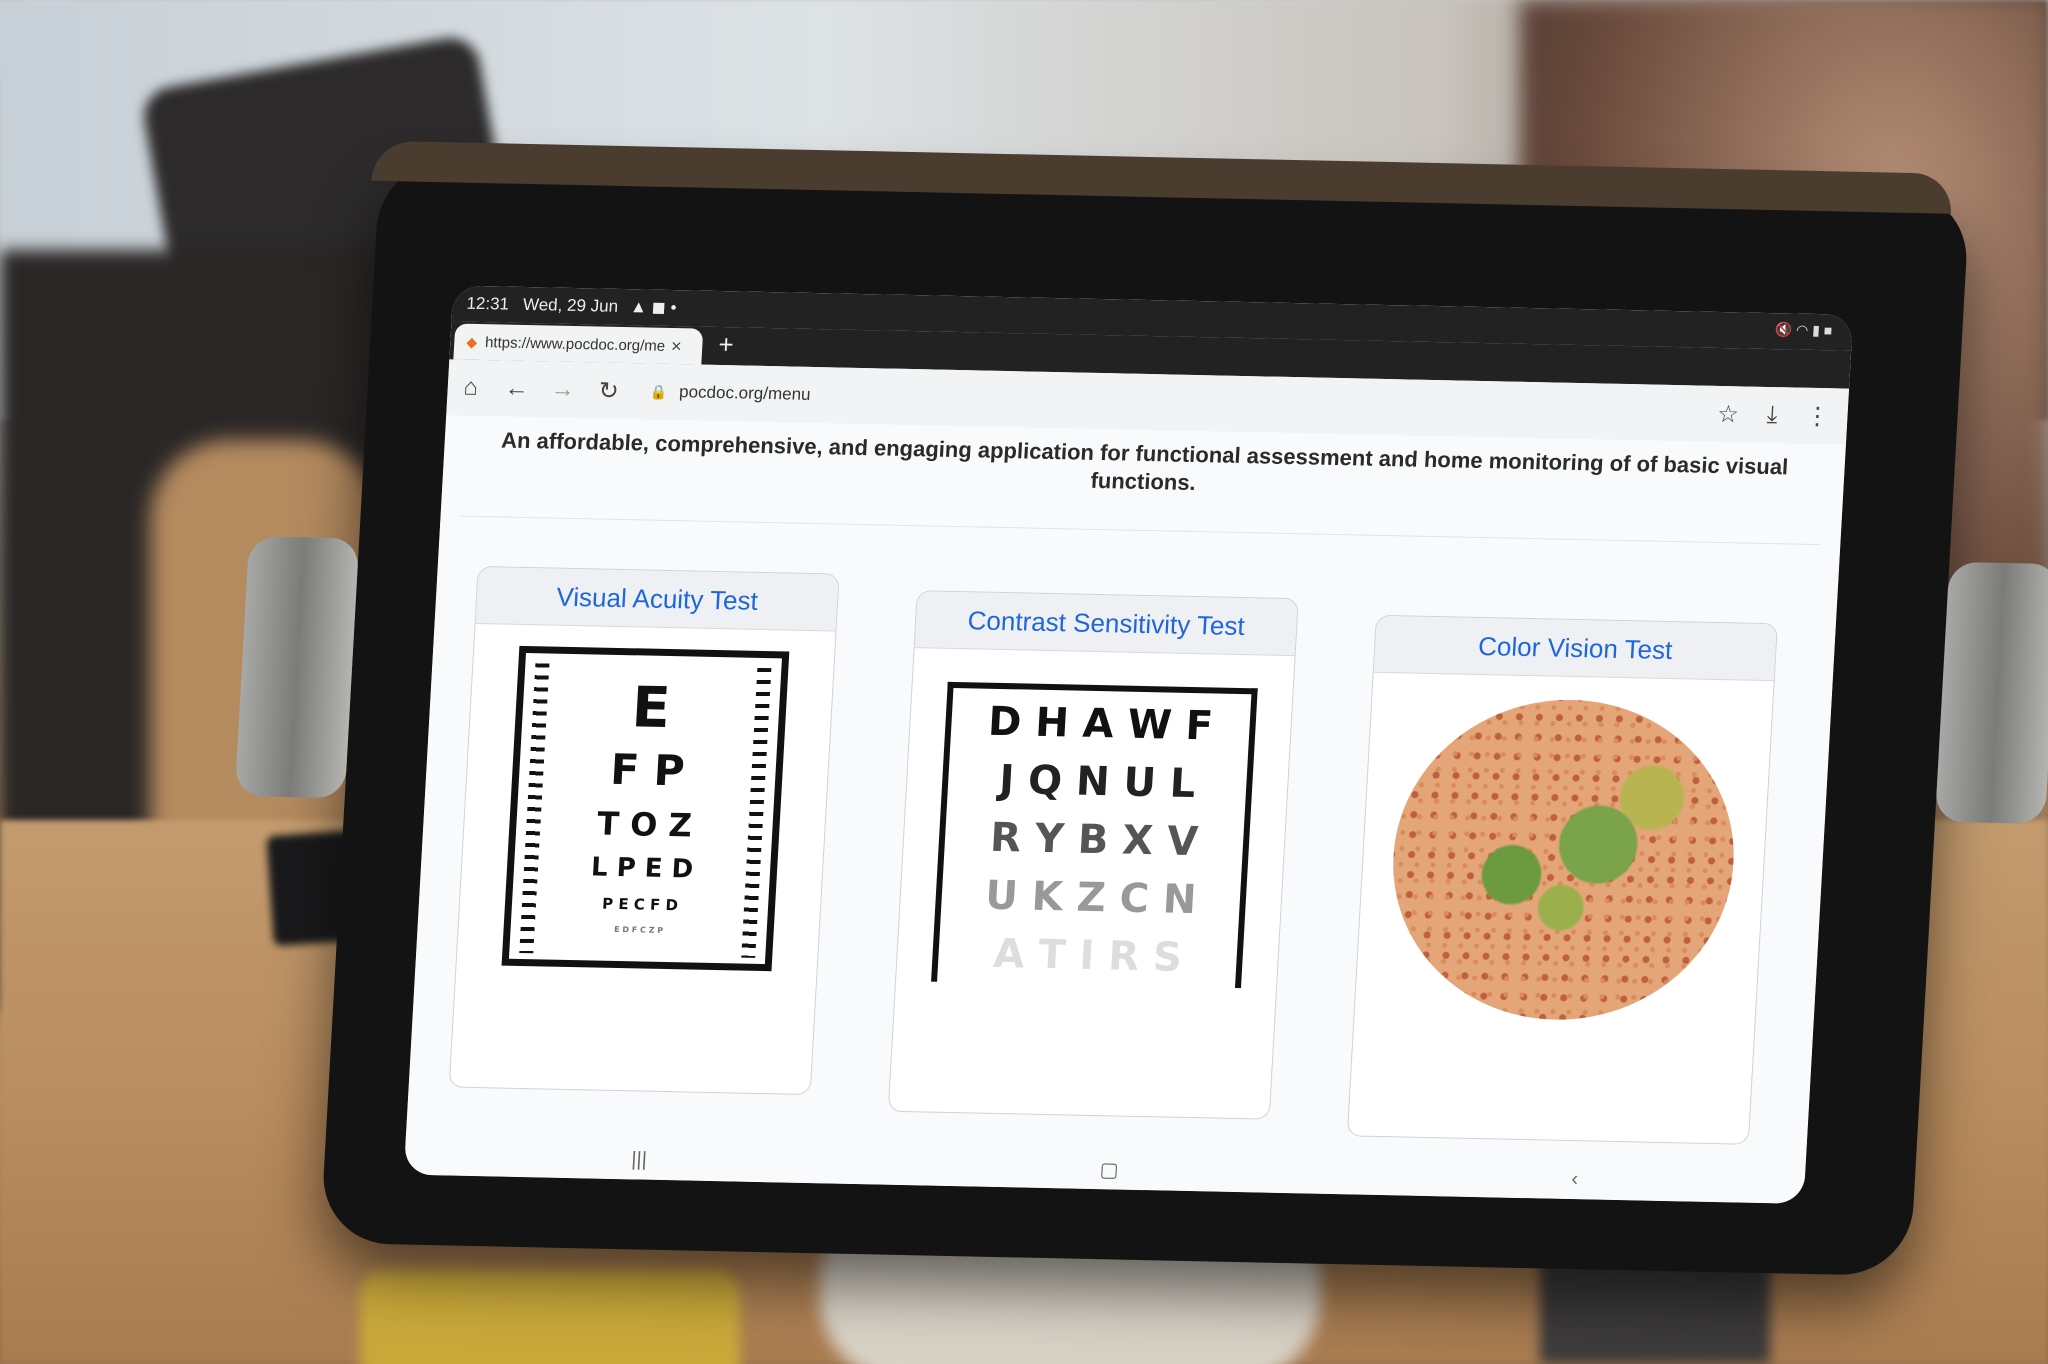 This screenshot has width=2048, height=1364. Describe the element at coordinates (658, 391) in the screenshot. I see `lock-icon: 🔒` at that location.